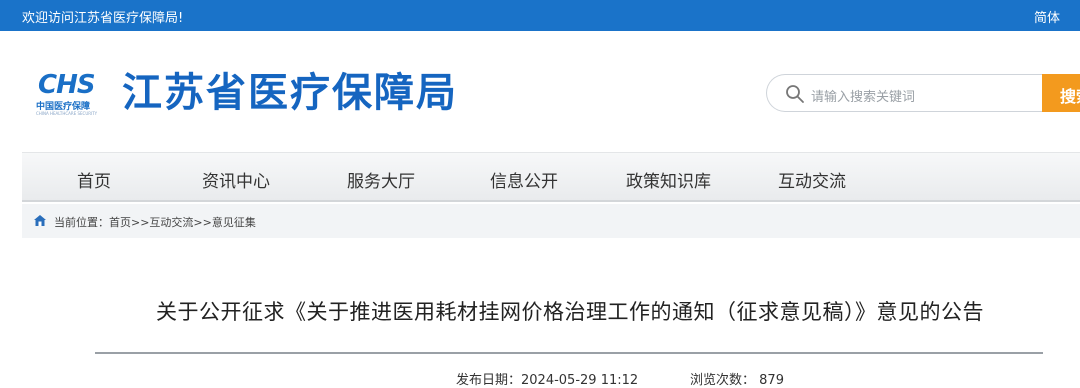  Describe the element at coordinates (863, 97) in the screenshot. I see `search-placeholder: 请输入搜索关键词` at that location.